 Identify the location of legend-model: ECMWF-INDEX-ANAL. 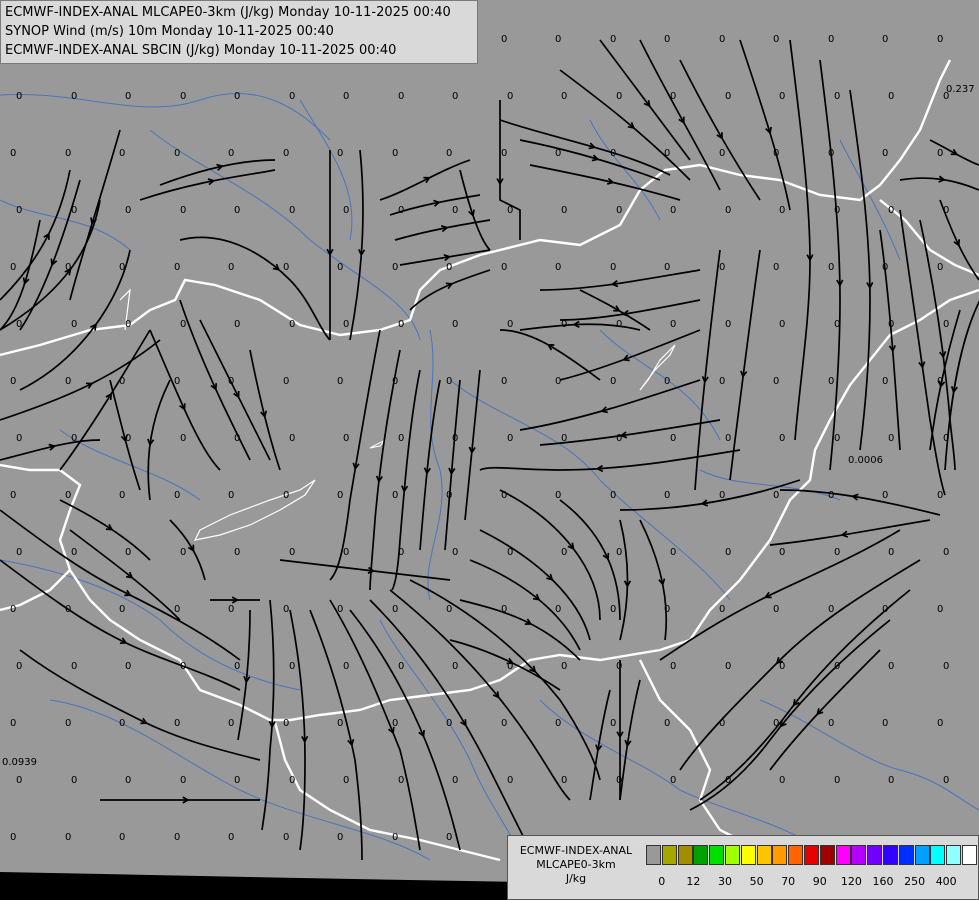
(576, 850).